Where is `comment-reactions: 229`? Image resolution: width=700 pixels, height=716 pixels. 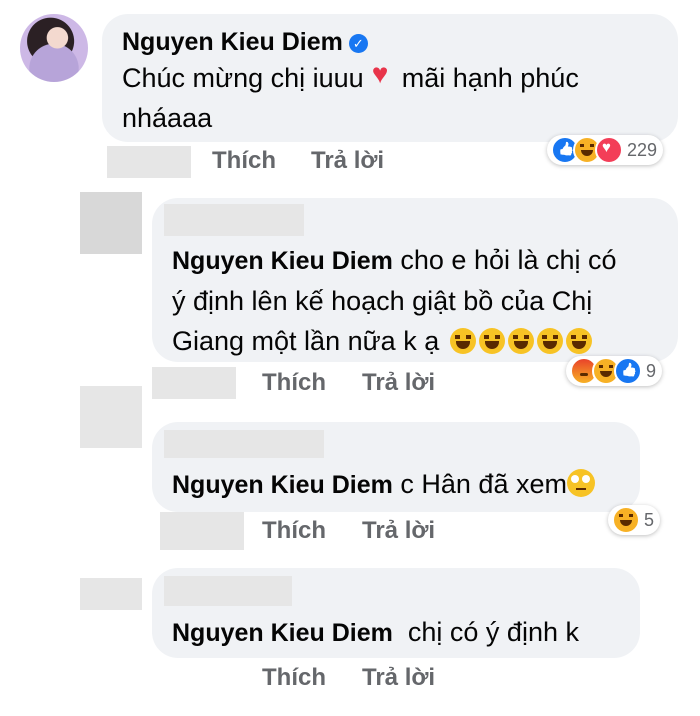
comment-reactions: 229 is located at coordinates (605, 150).